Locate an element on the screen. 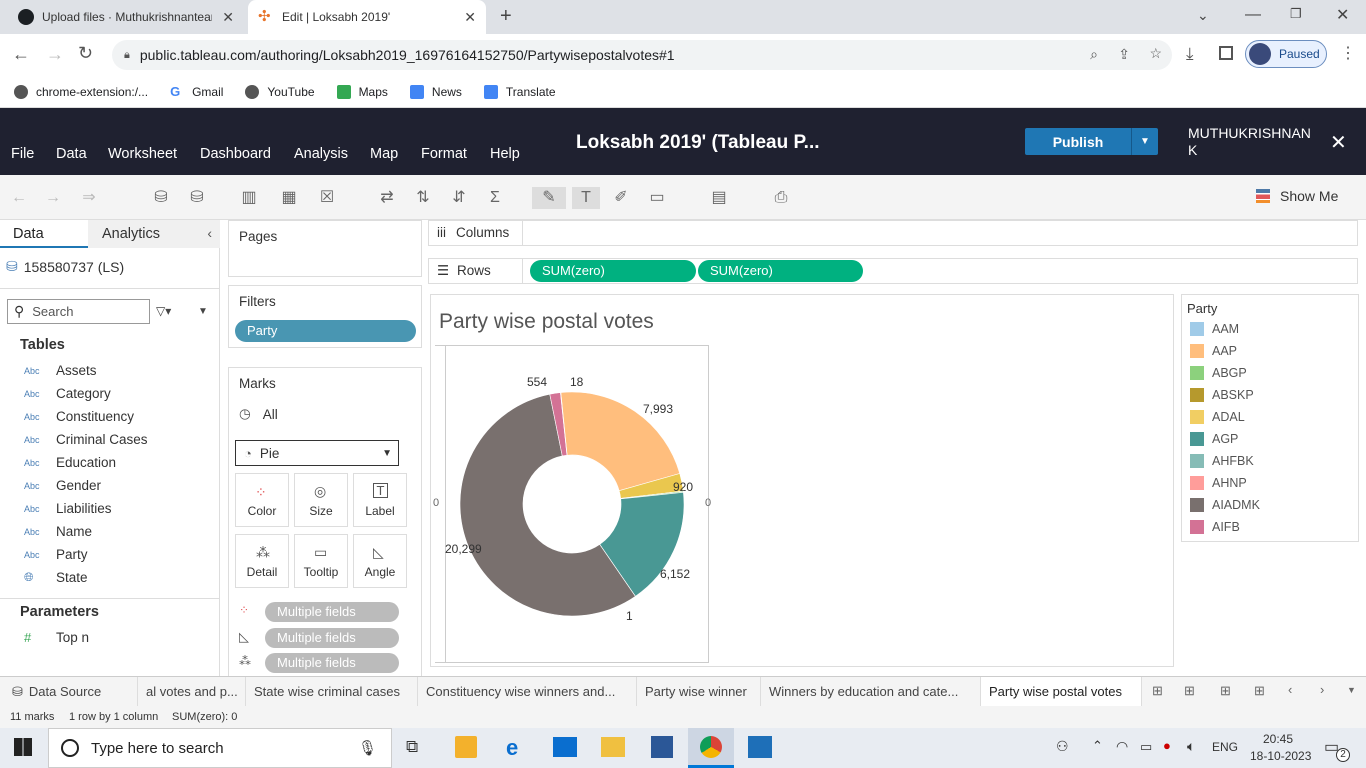 This screenshot has height=768, width=1366. field-assets: Abc Assets is located at coordinates (60, 370).